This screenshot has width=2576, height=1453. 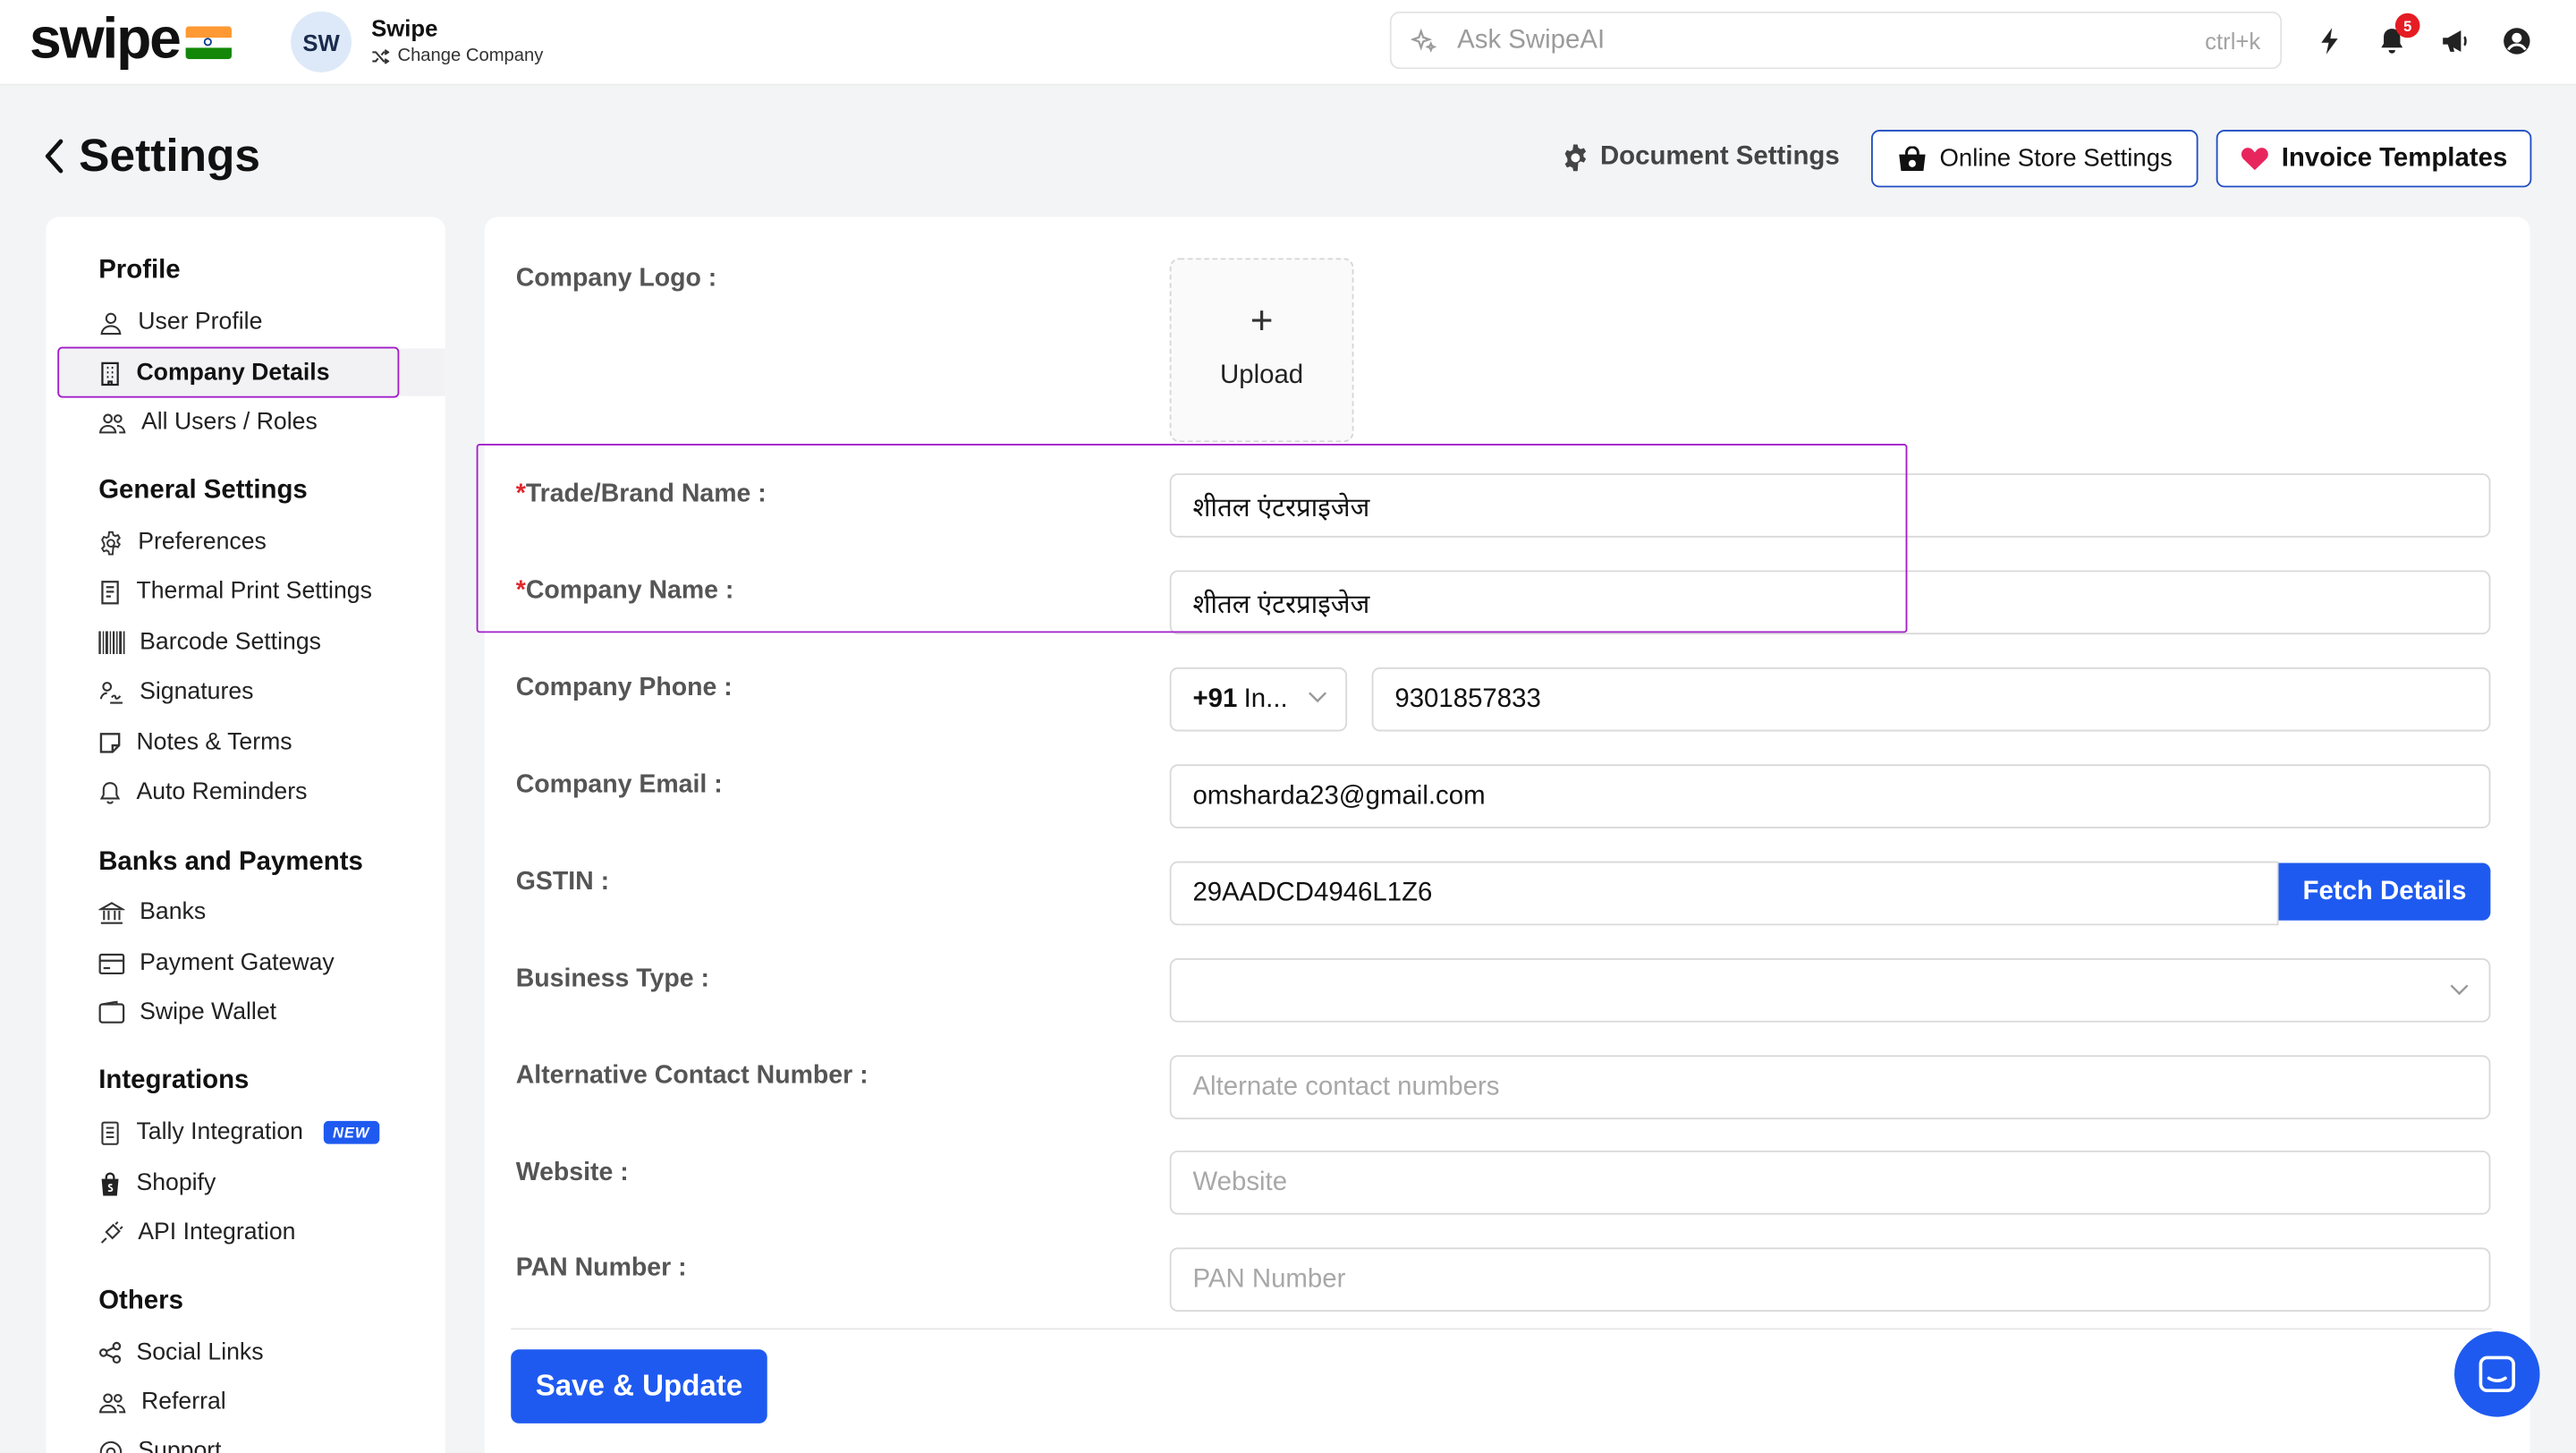 I want to click on sidebar-item-preferences: Preferences, so click(x=182, y=542).